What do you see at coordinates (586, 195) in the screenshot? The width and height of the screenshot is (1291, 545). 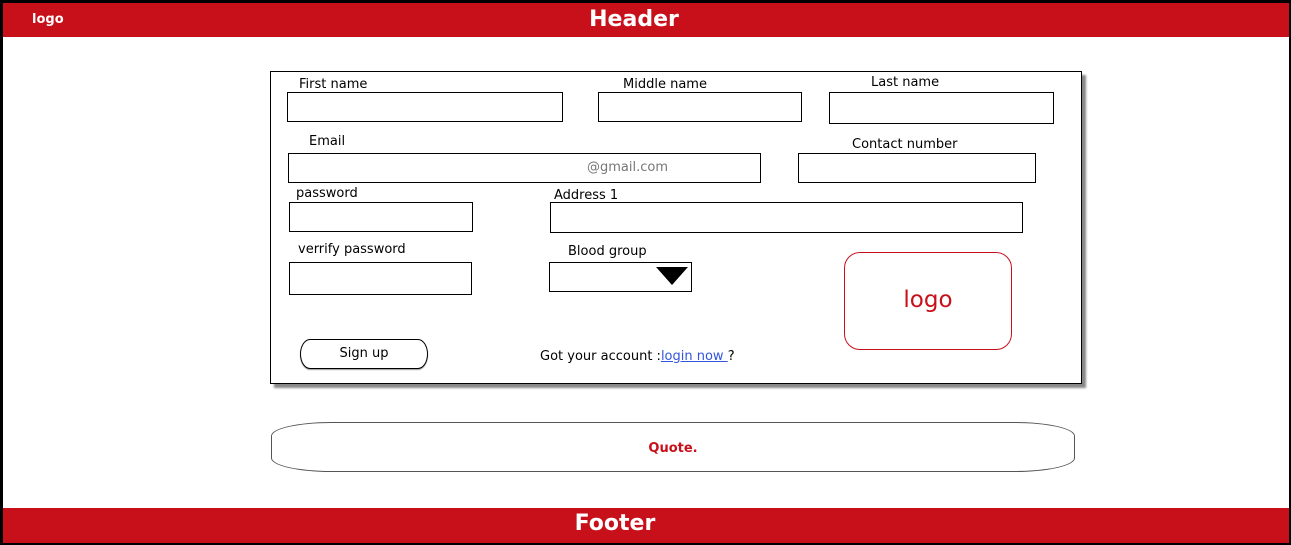 I see `address-label: Address 1` at bounding box center [586, 195].